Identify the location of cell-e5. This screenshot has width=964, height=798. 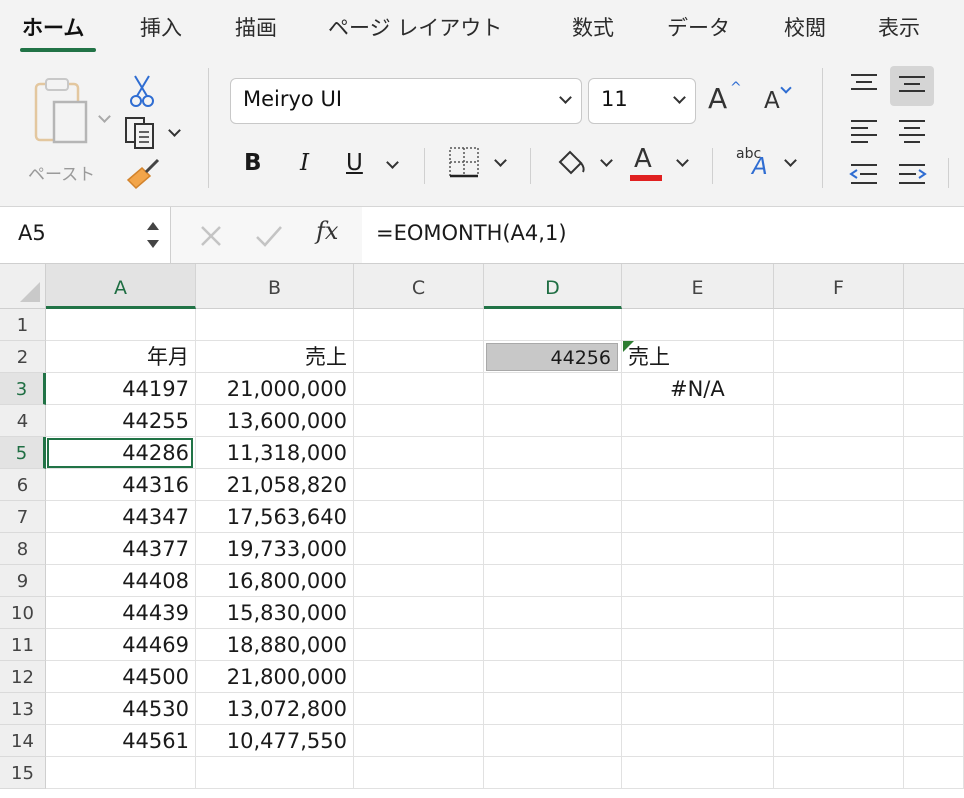
(698, 453).